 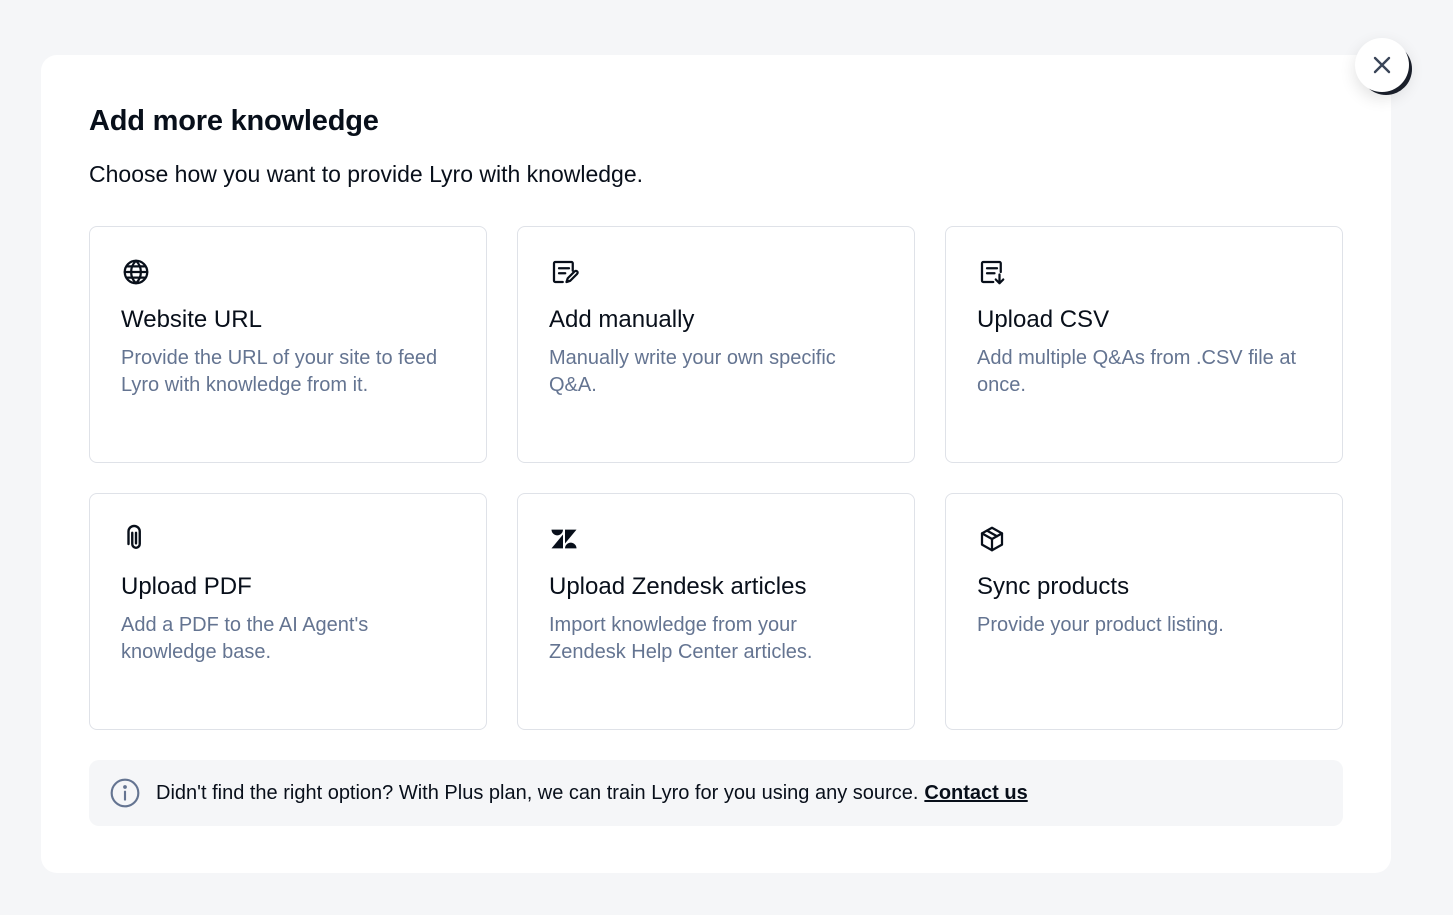 I want to click on edit-note-icon, so click(x=564, y=272).